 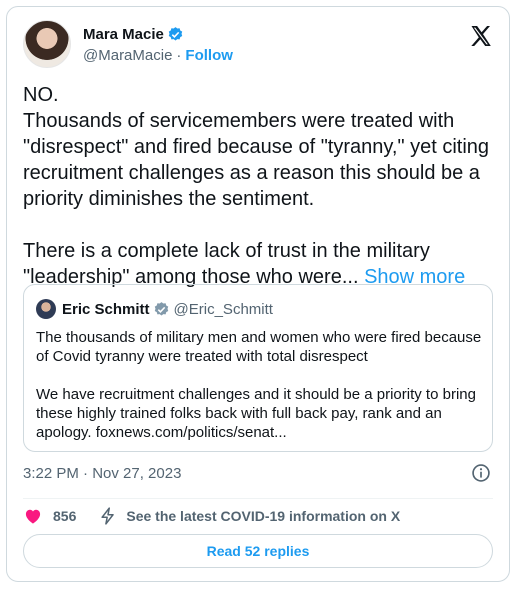 I want to click on quoted-author-avatar, so click(x=46, y=309).